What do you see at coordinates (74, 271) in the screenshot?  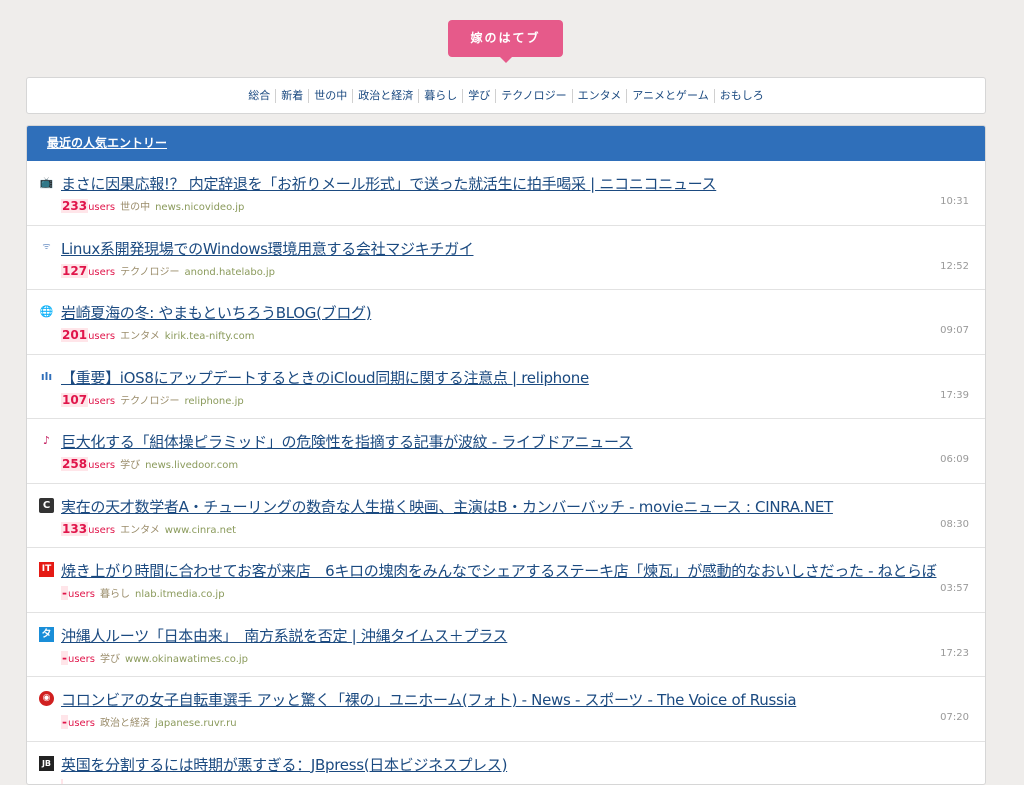 I see `users-count: 127` at bounding box center [74, 271].